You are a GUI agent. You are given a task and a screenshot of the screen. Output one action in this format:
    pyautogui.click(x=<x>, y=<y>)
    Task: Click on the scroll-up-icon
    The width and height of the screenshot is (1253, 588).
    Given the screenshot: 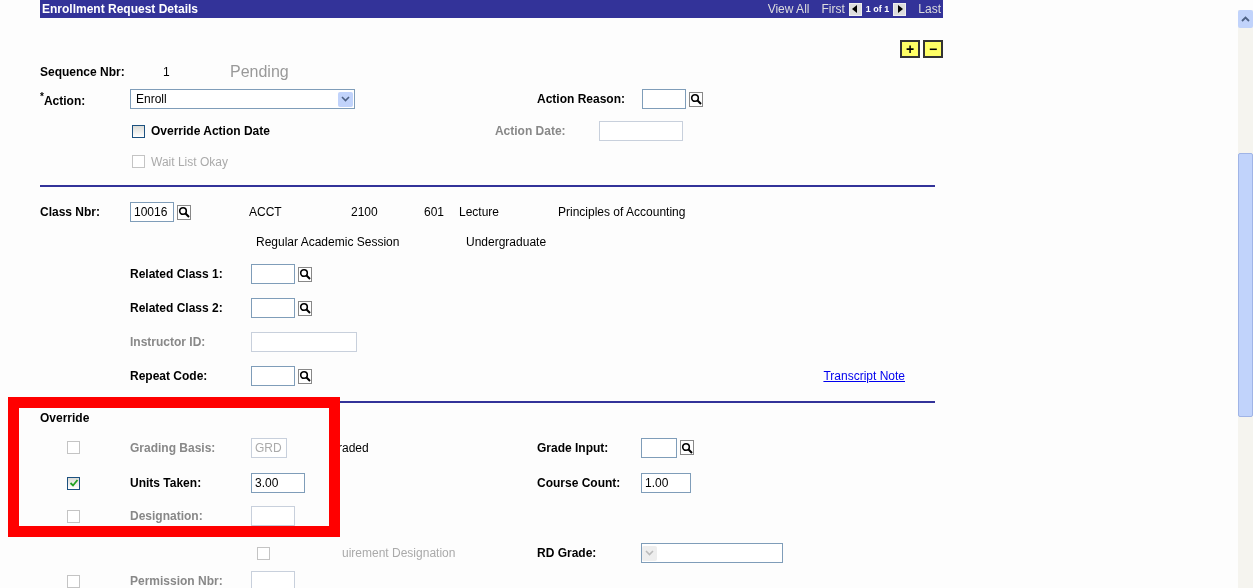 What is the action you would take?
    pyautogui.click(x=1245, y=19)
    